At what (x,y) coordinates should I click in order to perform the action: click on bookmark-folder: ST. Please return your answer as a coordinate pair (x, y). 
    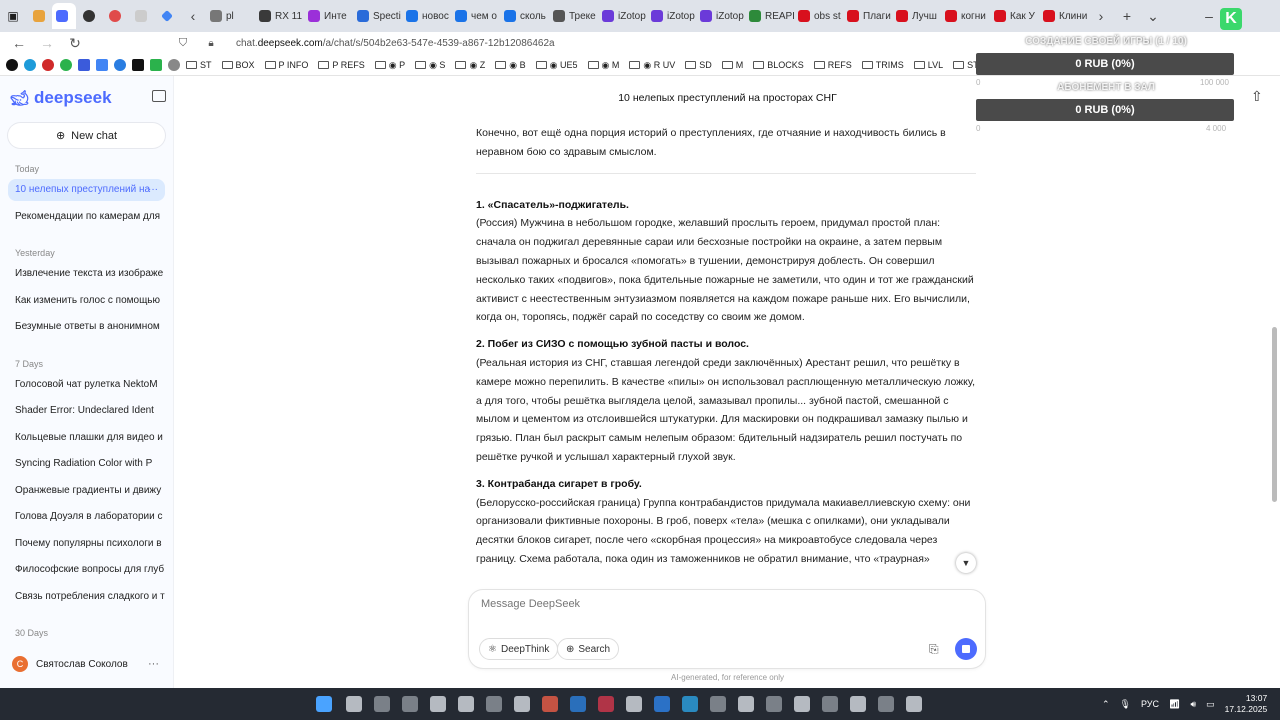
    Looking at the image, I should click on (966, 65).